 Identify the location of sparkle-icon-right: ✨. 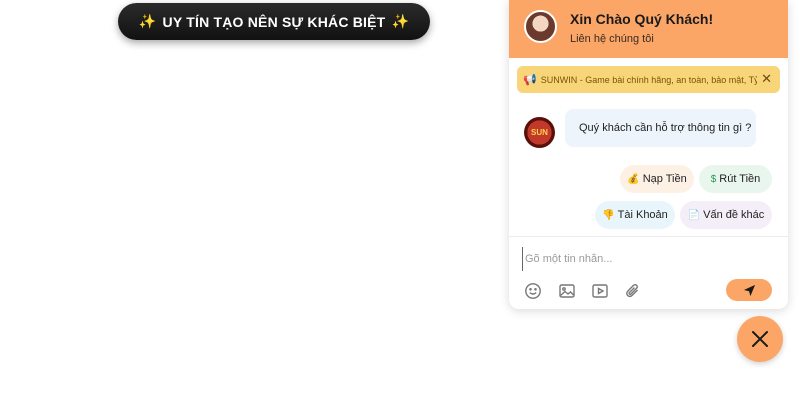
(400, 21).